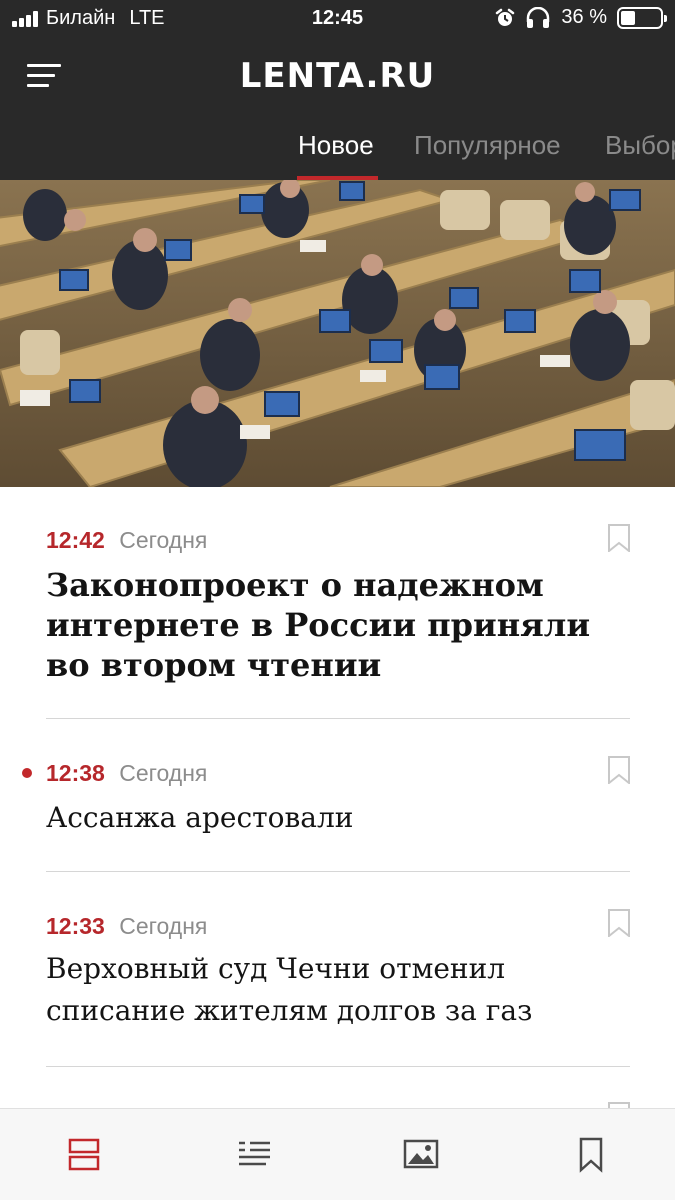  I want to click on battery-percent: 36 %, so click(584, 17).